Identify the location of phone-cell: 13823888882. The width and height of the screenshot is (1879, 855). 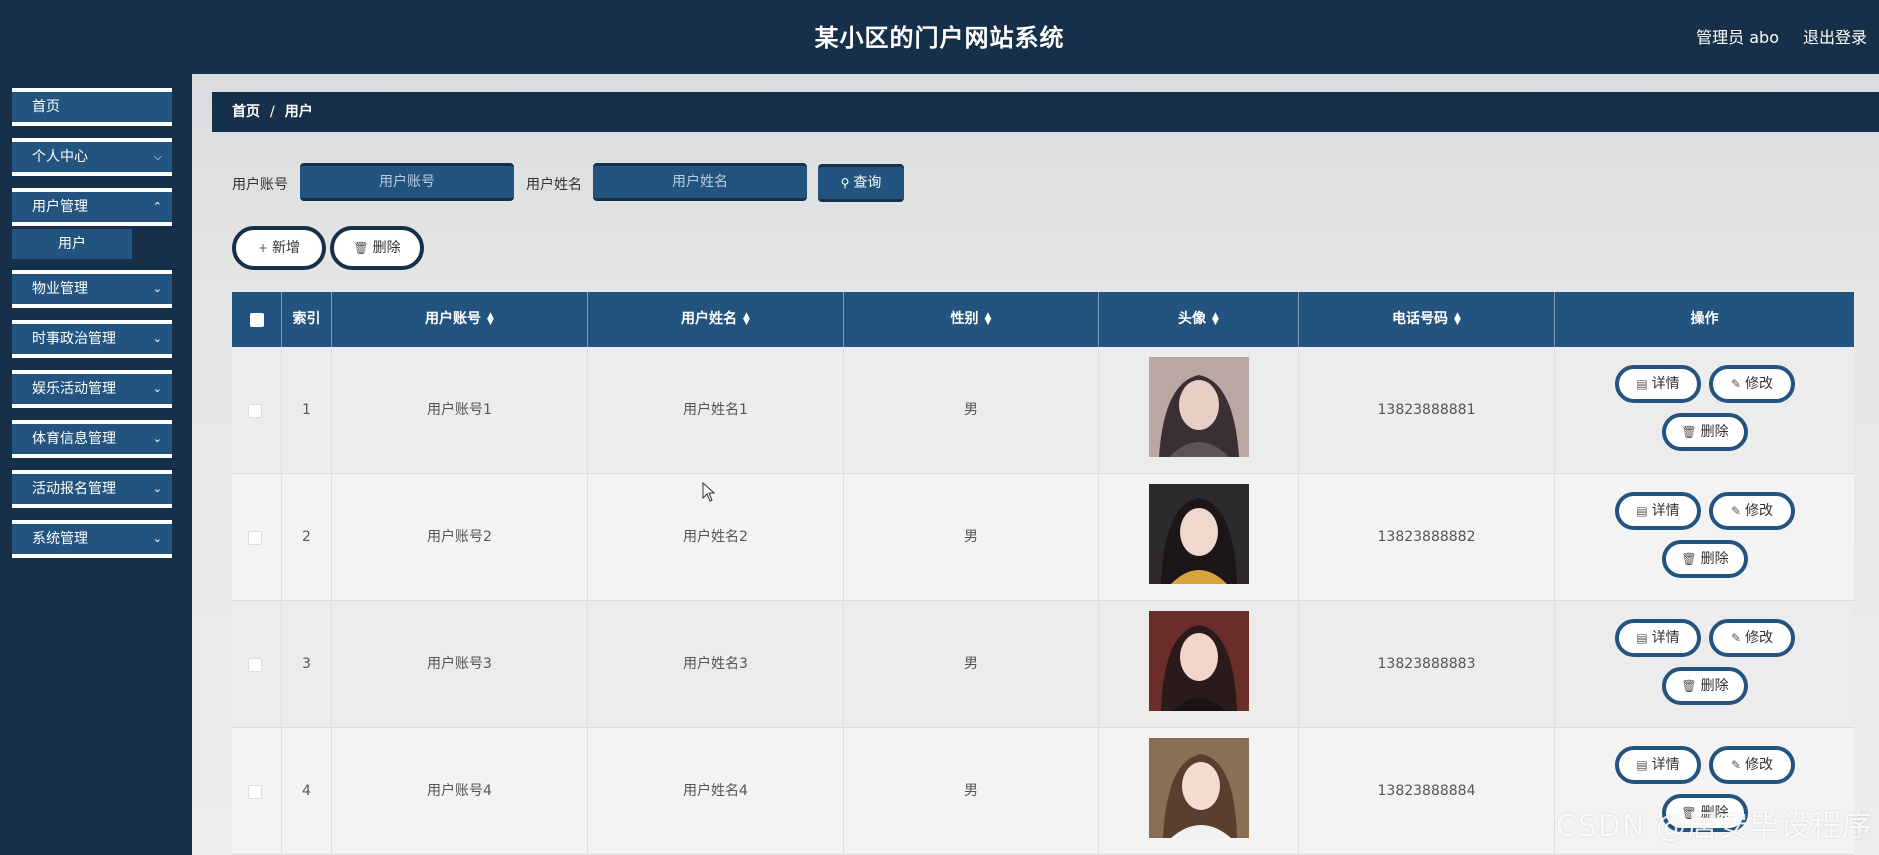
(1427, 537).